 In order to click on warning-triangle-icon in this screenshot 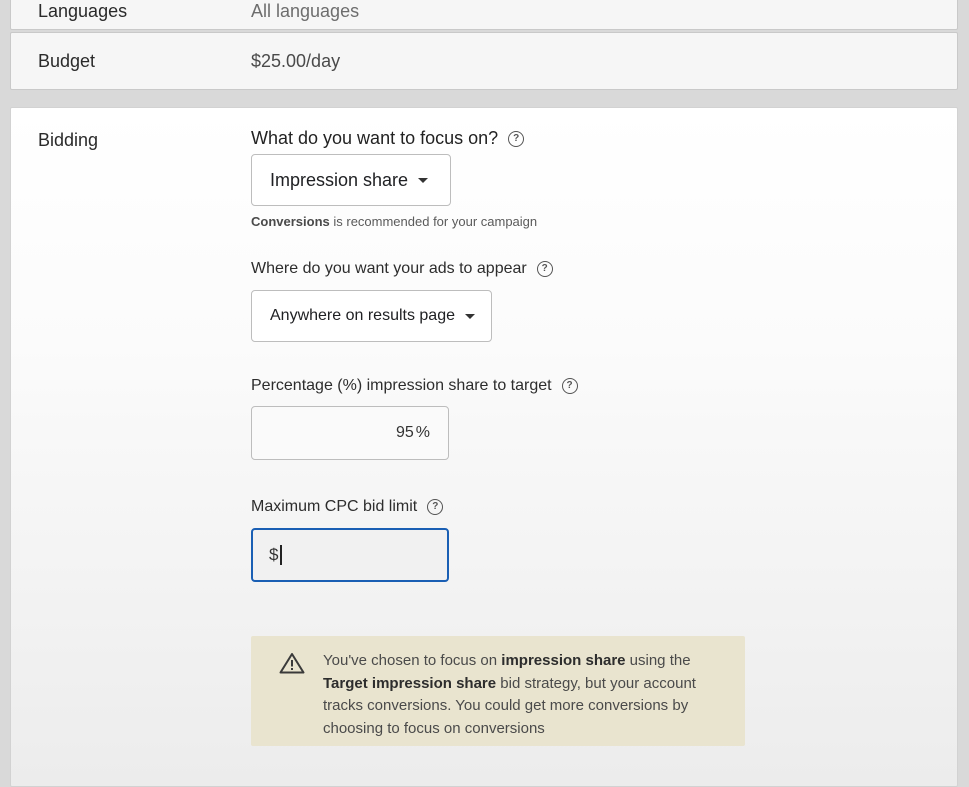, I will do `click(292, 663)`.